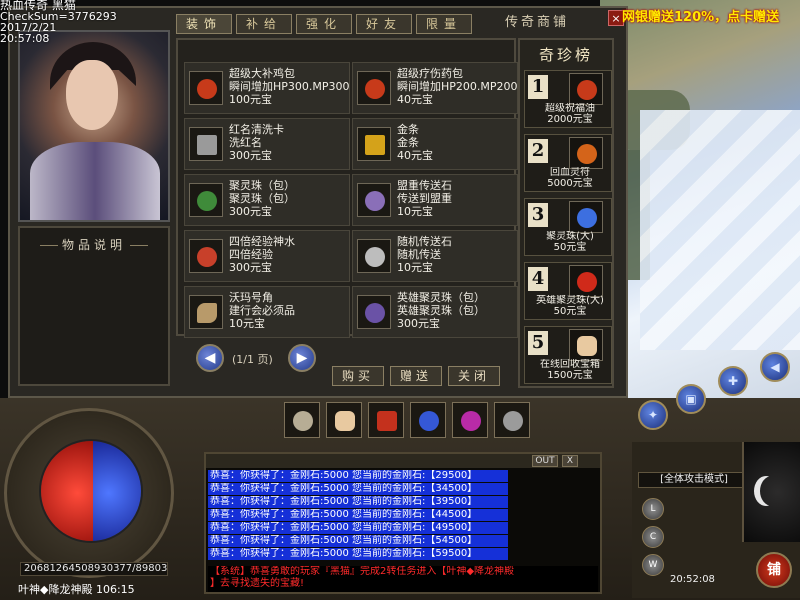  Describe the element at coordinates (415, 99) in the screenshot. I see `item-price: 40元宝` at that location.